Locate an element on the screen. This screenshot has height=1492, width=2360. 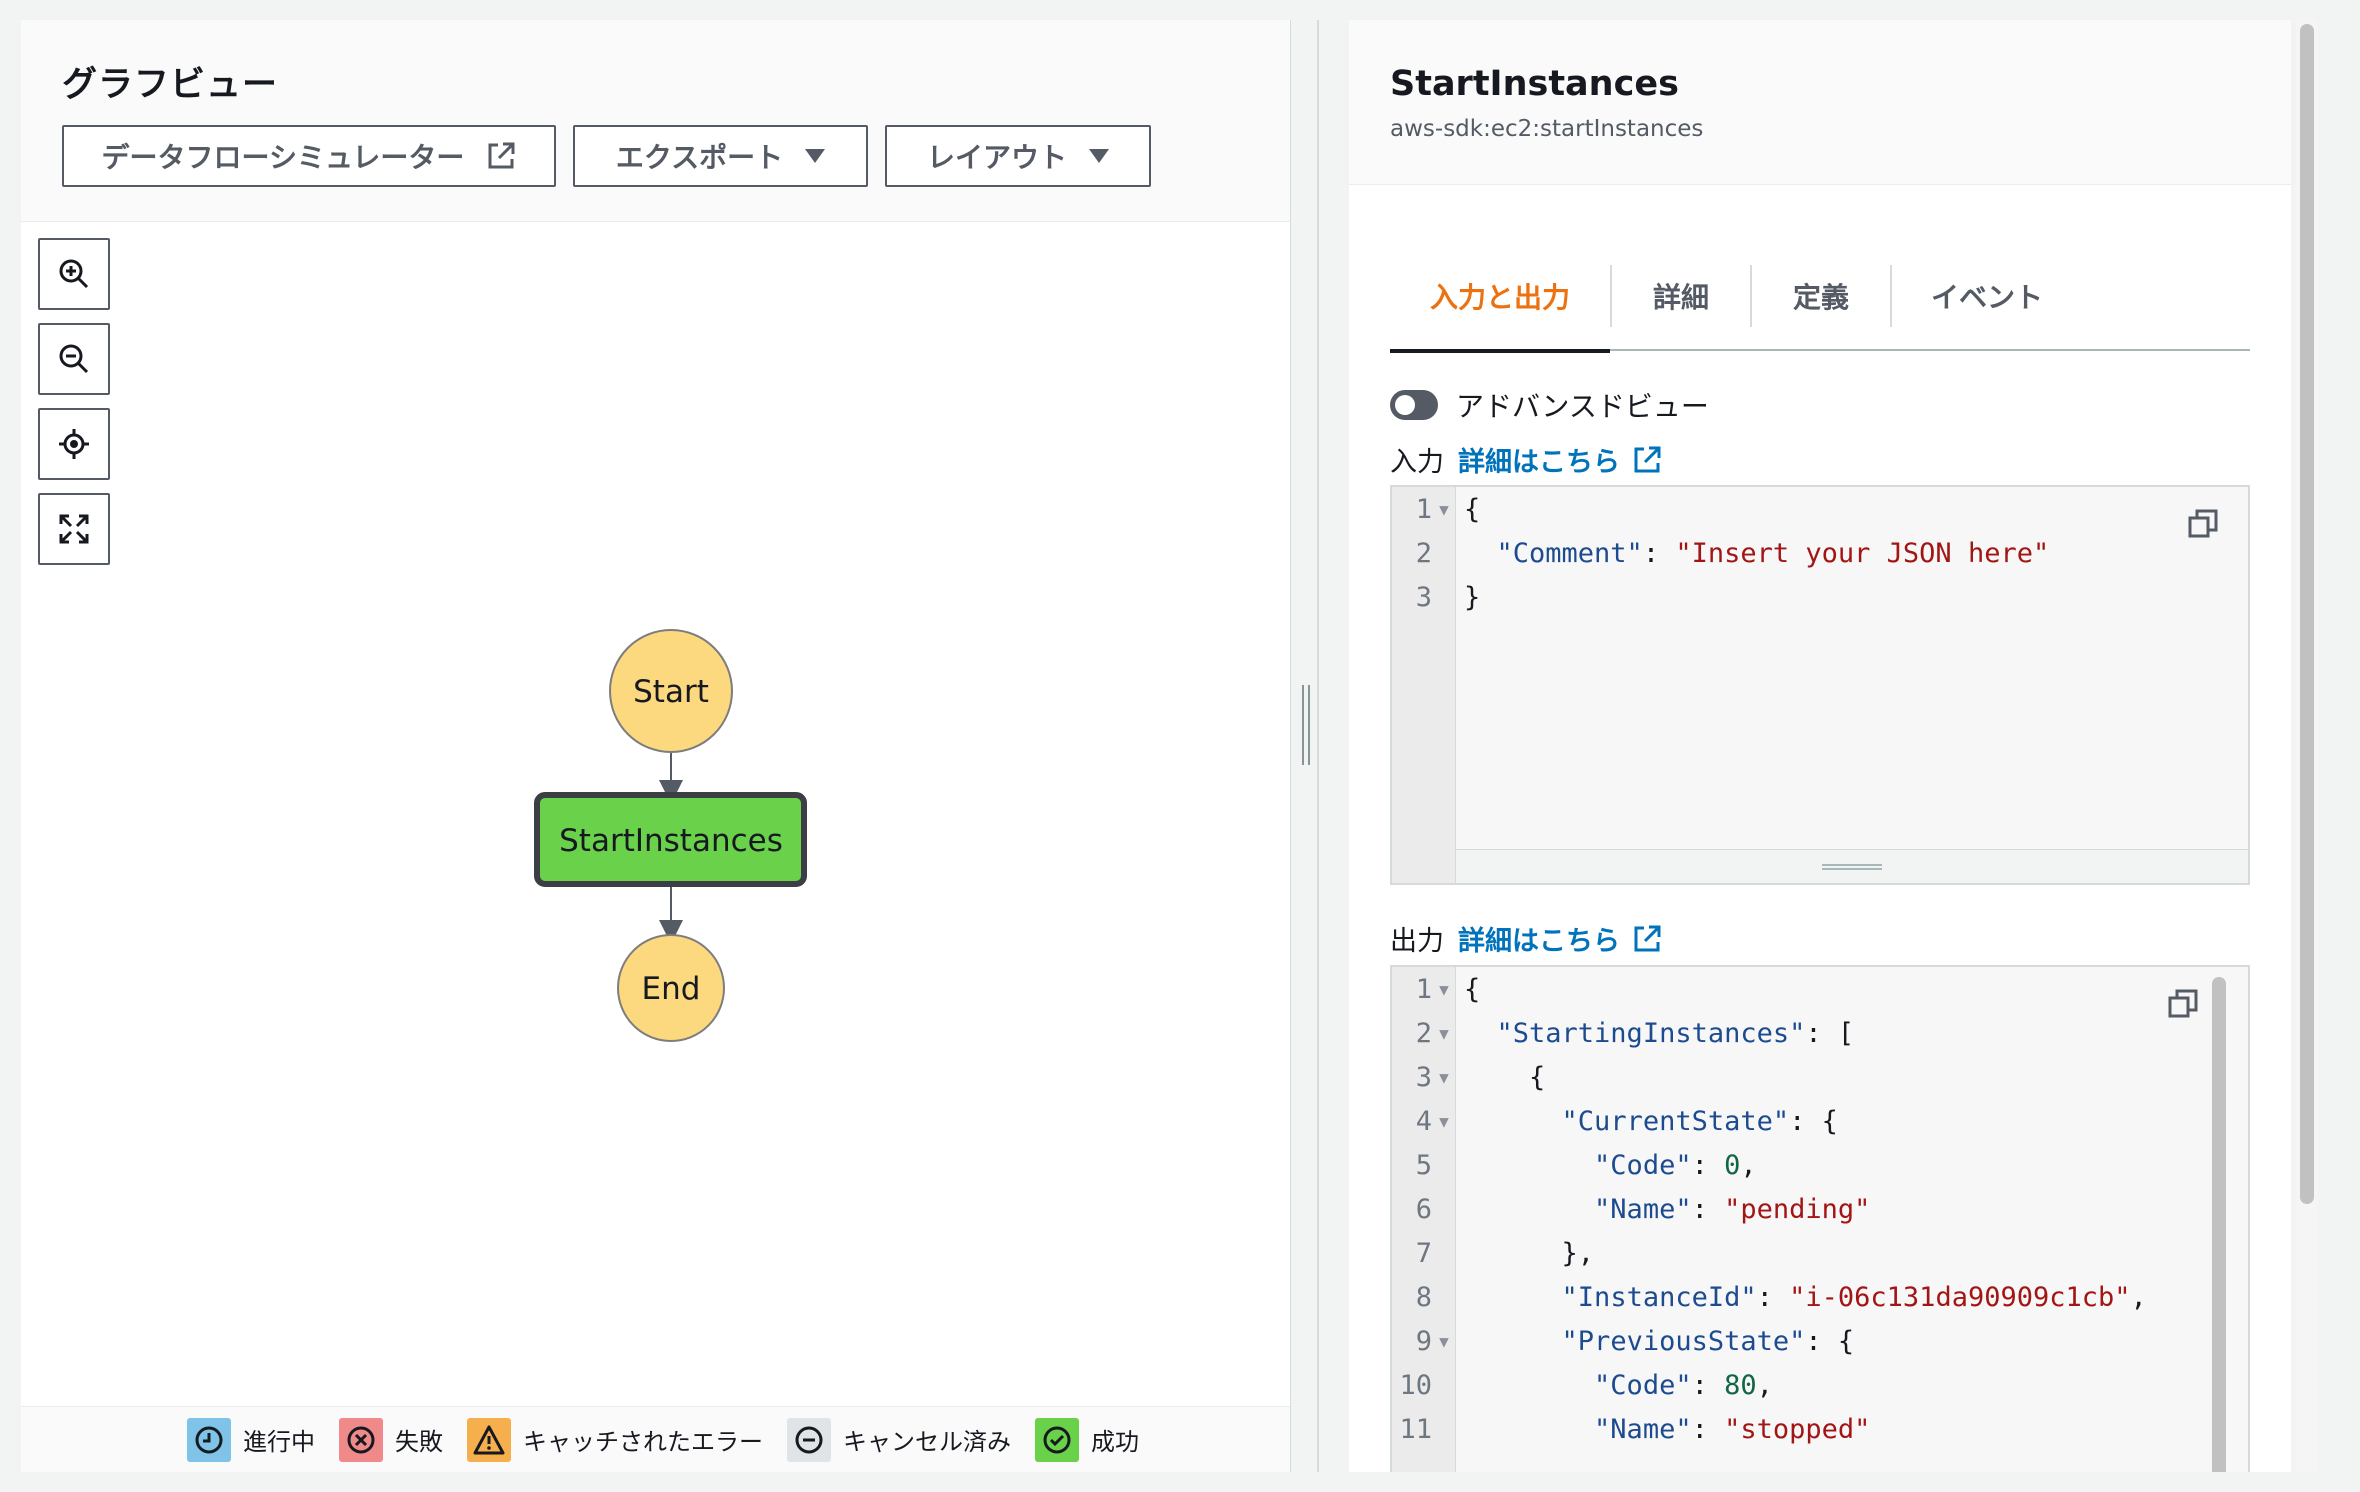
code-line: 11 "Name": "stopped" is located at coordinates (1631, 1429).